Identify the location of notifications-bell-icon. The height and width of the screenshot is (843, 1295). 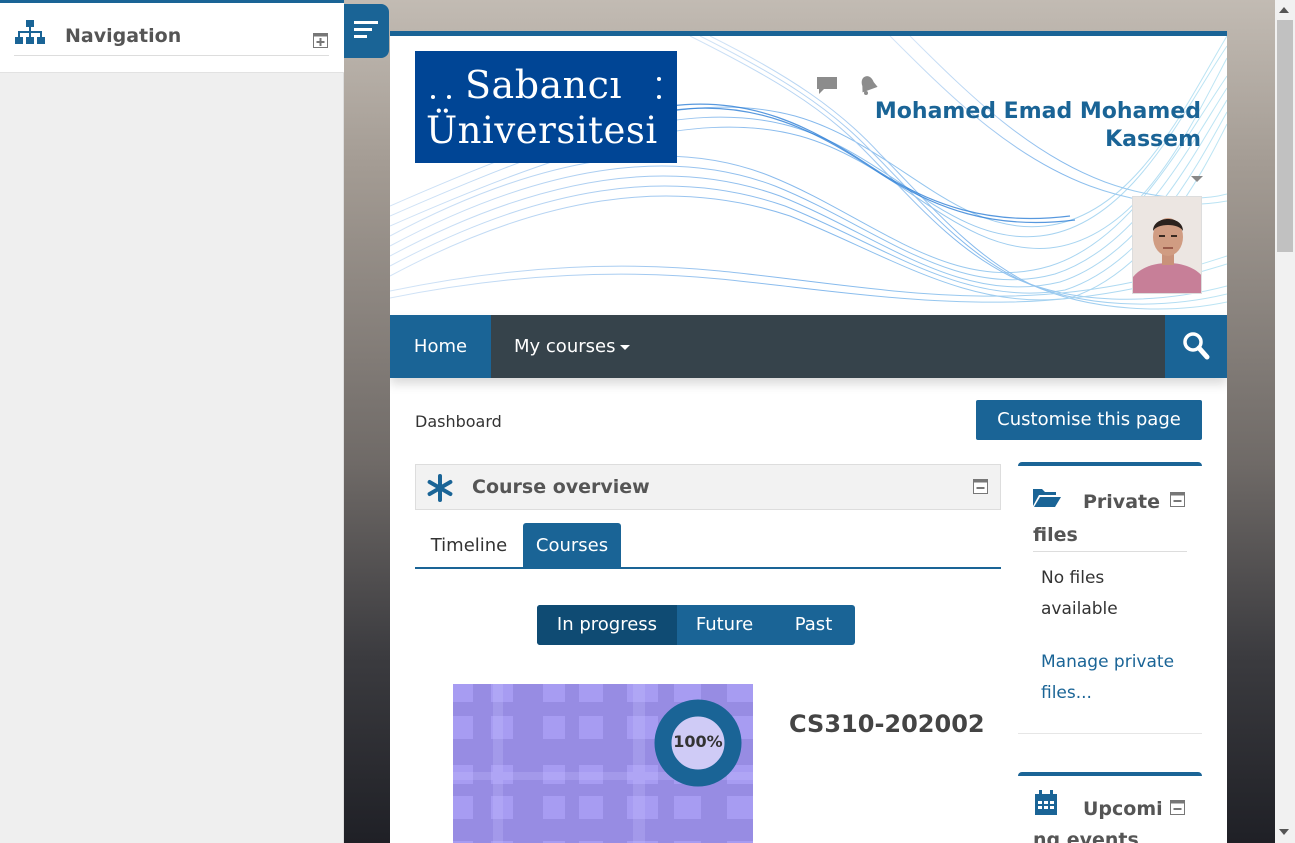
(868, 85).